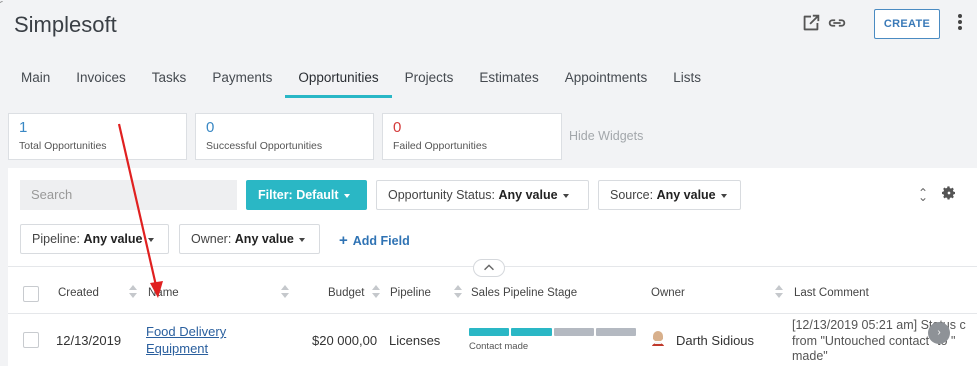 Image resolution: width=977 pixels, height=366 pixels. Describe the element at coordinates (606, 136) in the screenshot. I see `hide-widgets-link: Hide Widgets` at that location.